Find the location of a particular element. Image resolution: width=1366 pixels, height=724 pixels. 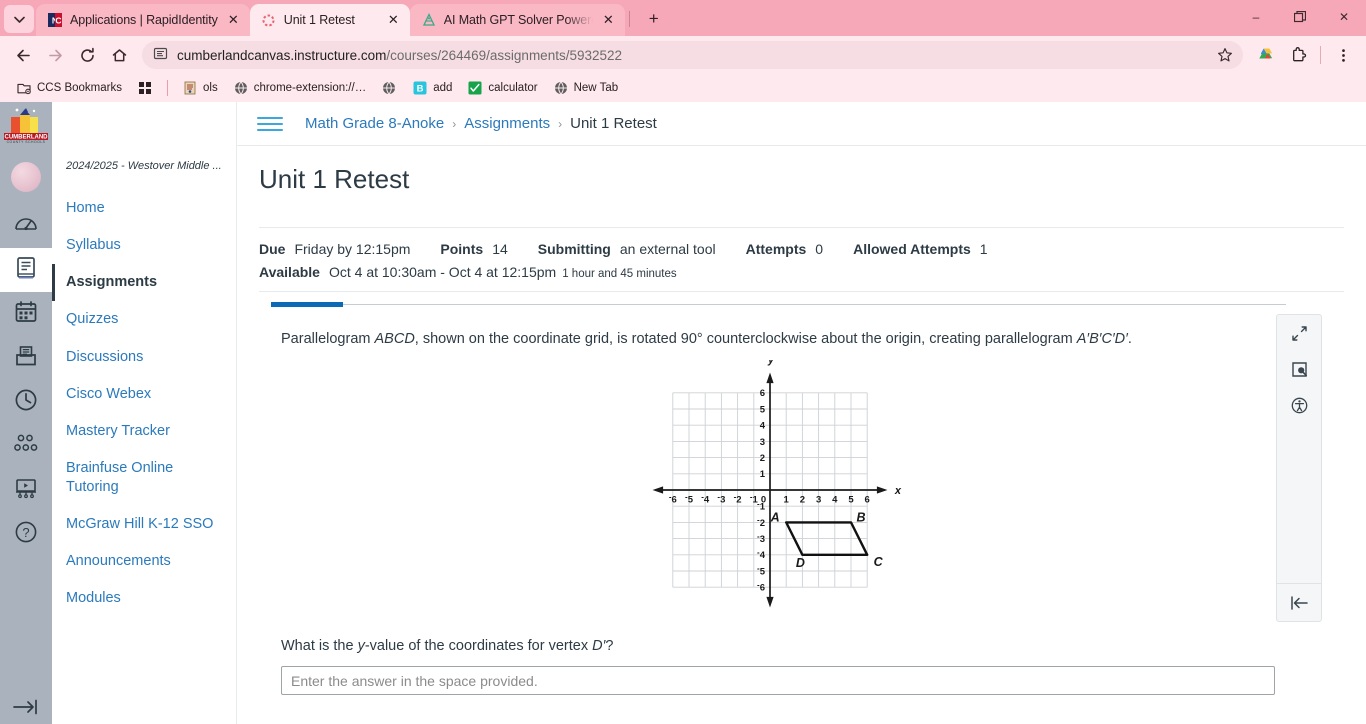

bookmark-divider is located at coordinates (167, 88).